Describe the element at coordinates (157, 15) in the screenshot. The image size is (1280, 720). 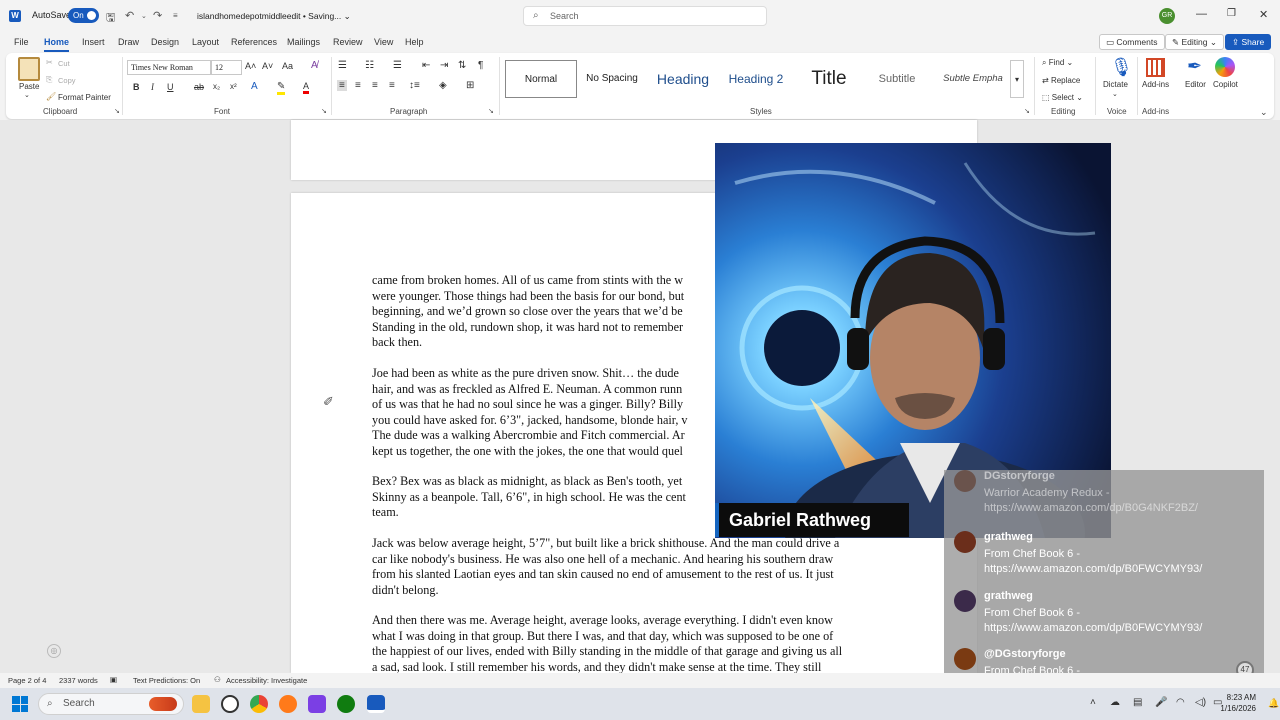
I see `redo-icon: ↷` at that location.